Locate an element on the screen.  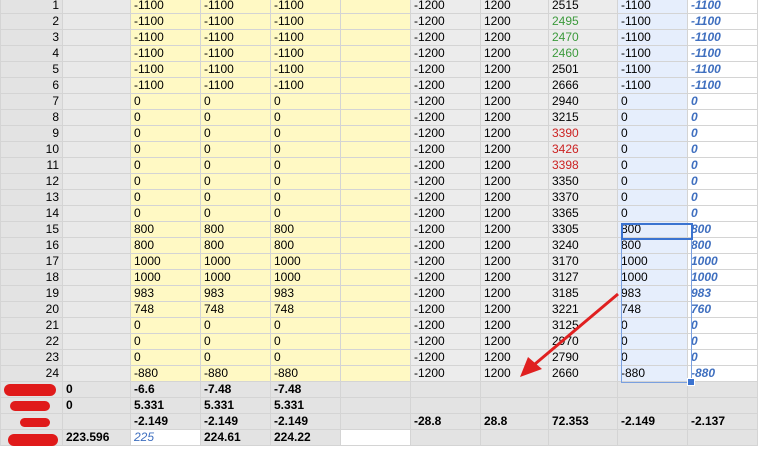
row-header: 20 is located at coordinates (31, 309).